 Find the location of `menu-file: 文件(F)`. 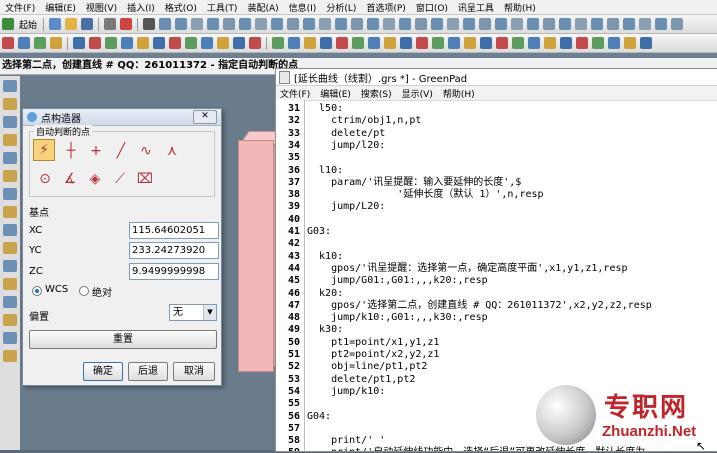

menu-file: 文件(F) is located at coordinates (20, 7).